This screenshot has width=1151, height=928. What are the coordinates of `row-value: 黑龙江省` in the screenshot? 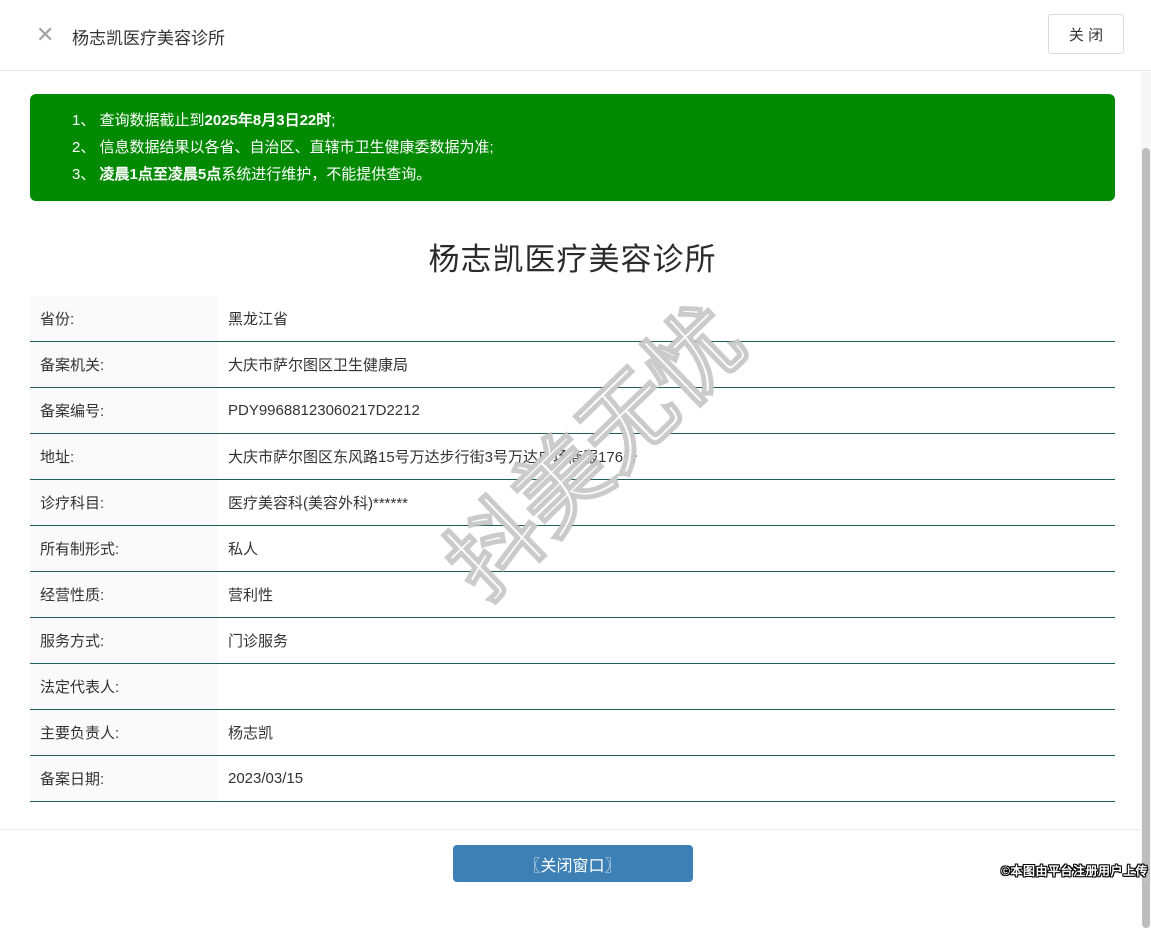 It's located at (258, 319).